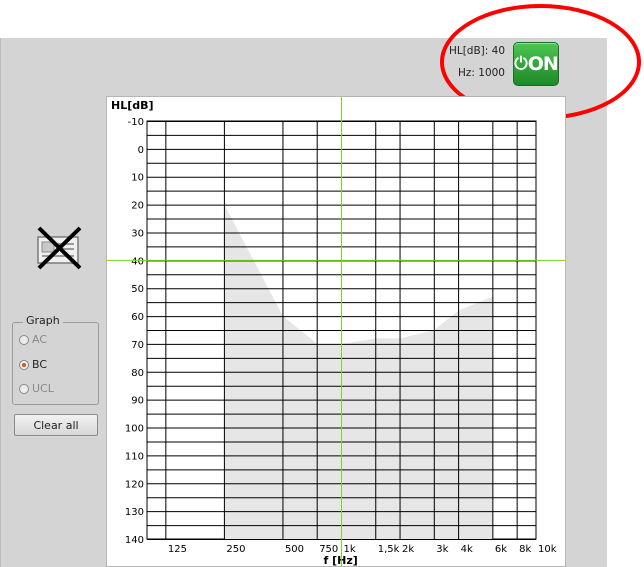 The width and height of the screenshot is (644, 567). Describe the element at coordinates (408, 549) in the screenshot. I see `x-tick-label: 2k` at that location.